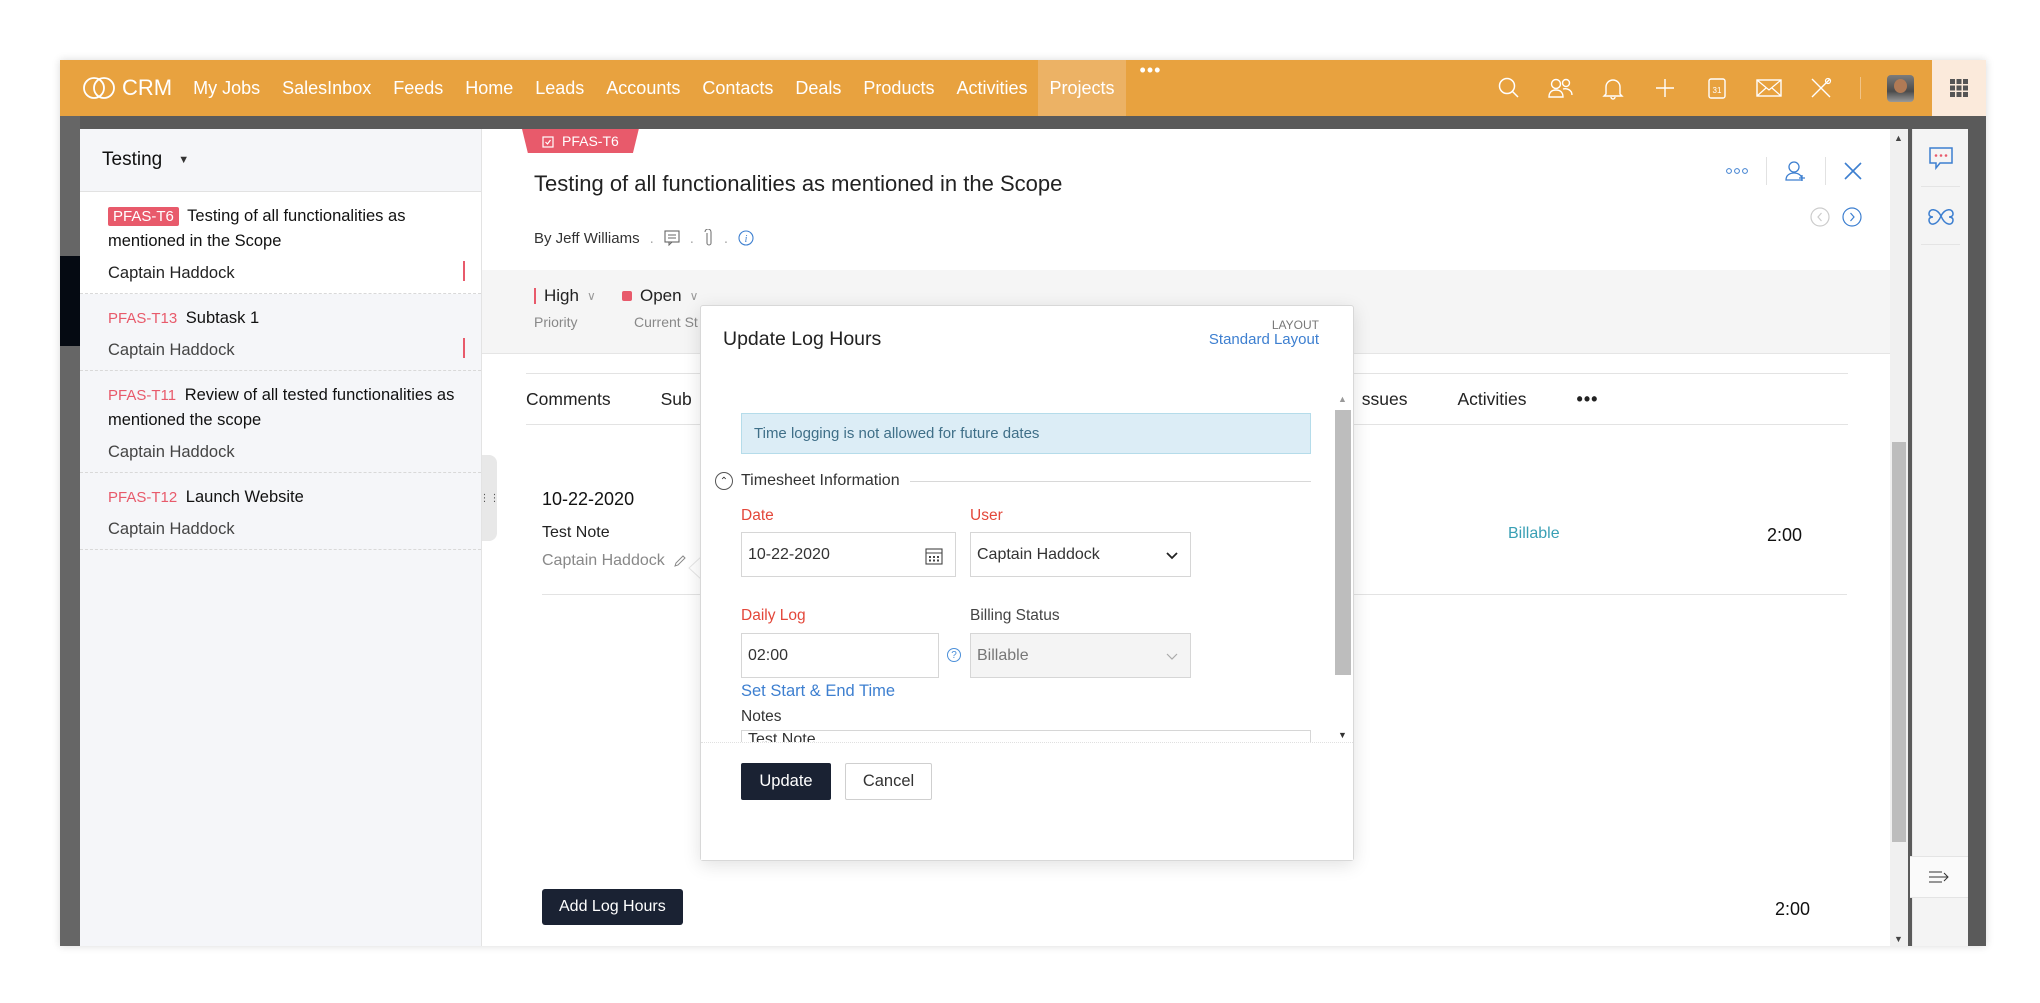 The image size is (2040, 1003). What do you see at coordinates (1899, 537) in the screenshot?
I see `detail-scrollbar: ▲ ▼` at bounding box center [1899, 537].